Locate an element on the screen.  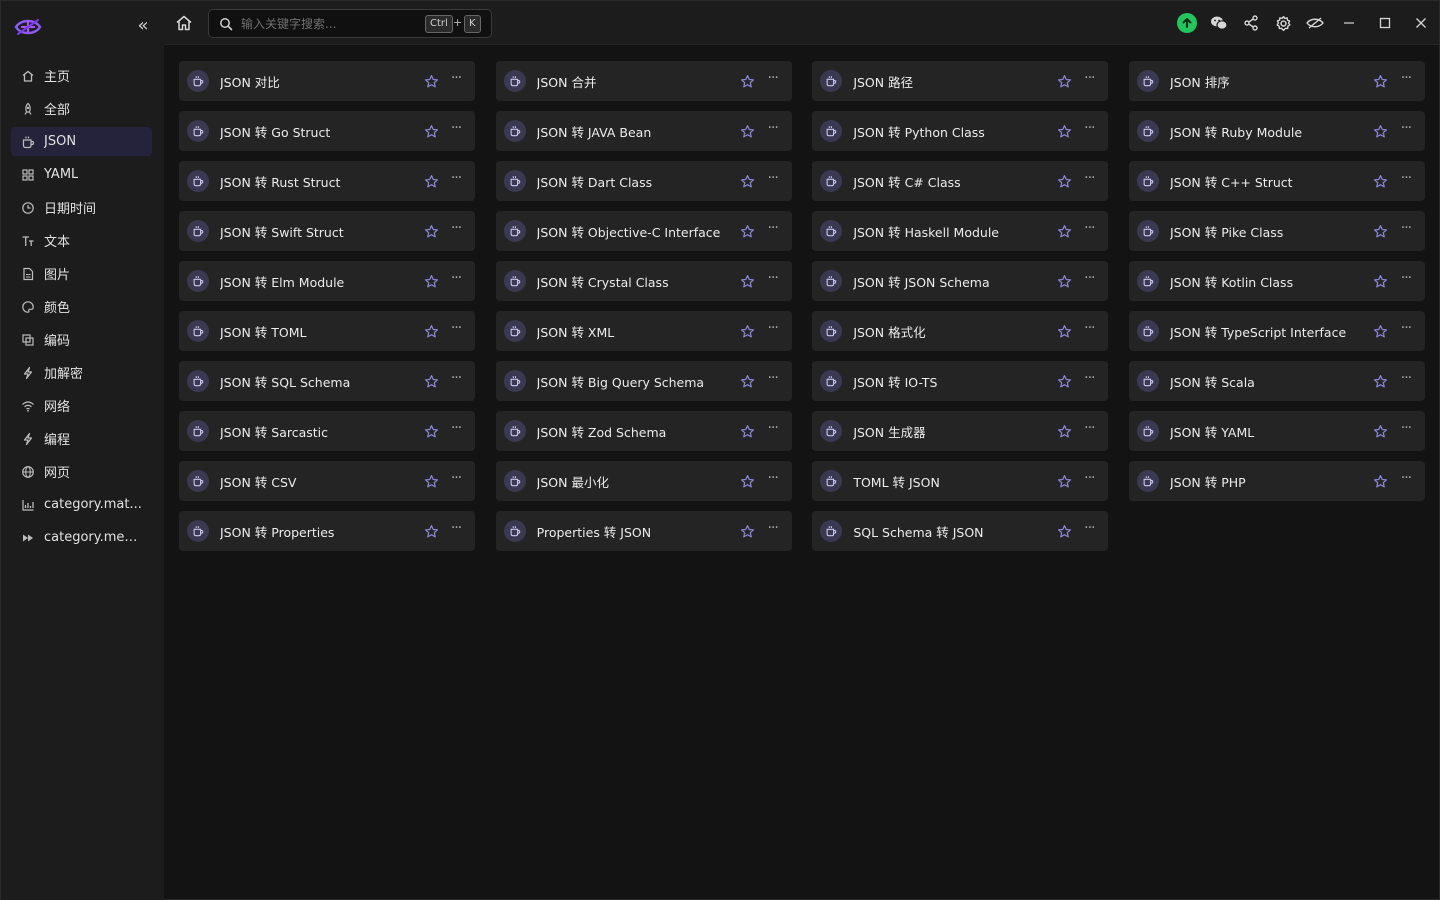
sidebar-item-4: 日期时间 is located at coordinates (81, 207).